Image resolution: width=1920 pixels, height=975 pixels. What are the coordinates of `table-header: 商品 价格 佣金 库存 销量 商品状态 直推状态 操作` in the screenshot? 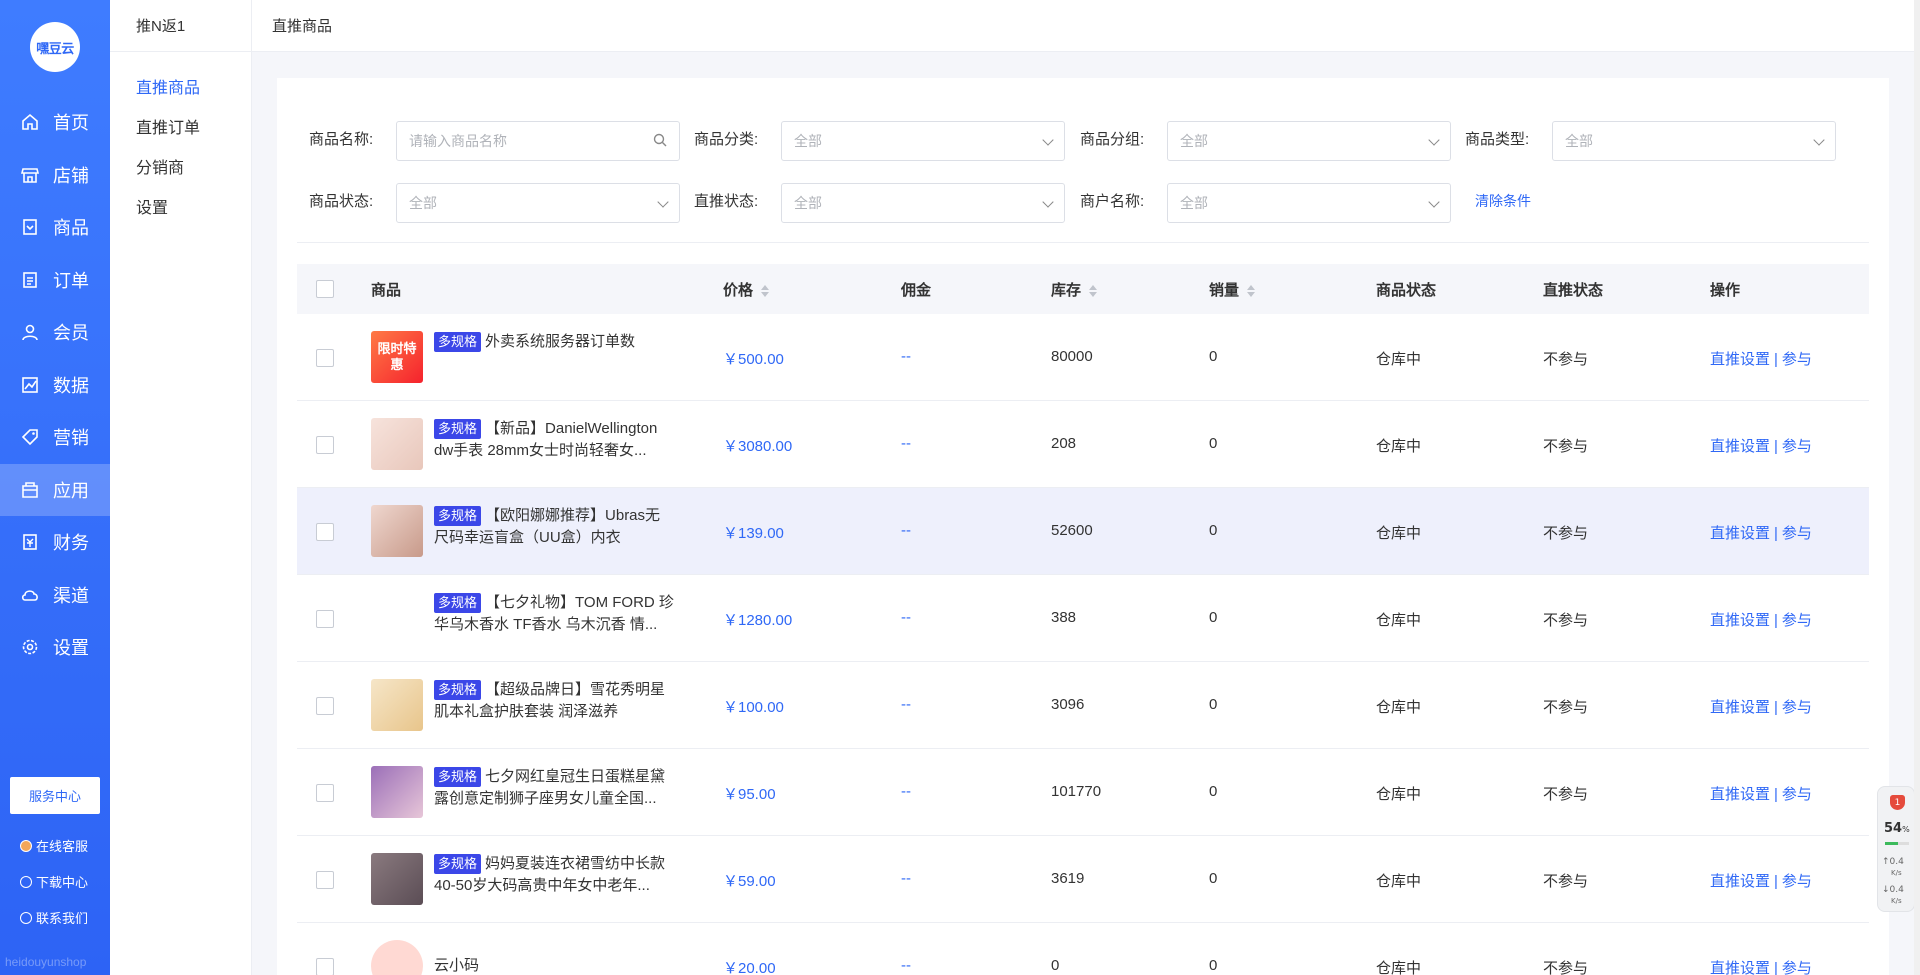 It's located at (1083, 289).